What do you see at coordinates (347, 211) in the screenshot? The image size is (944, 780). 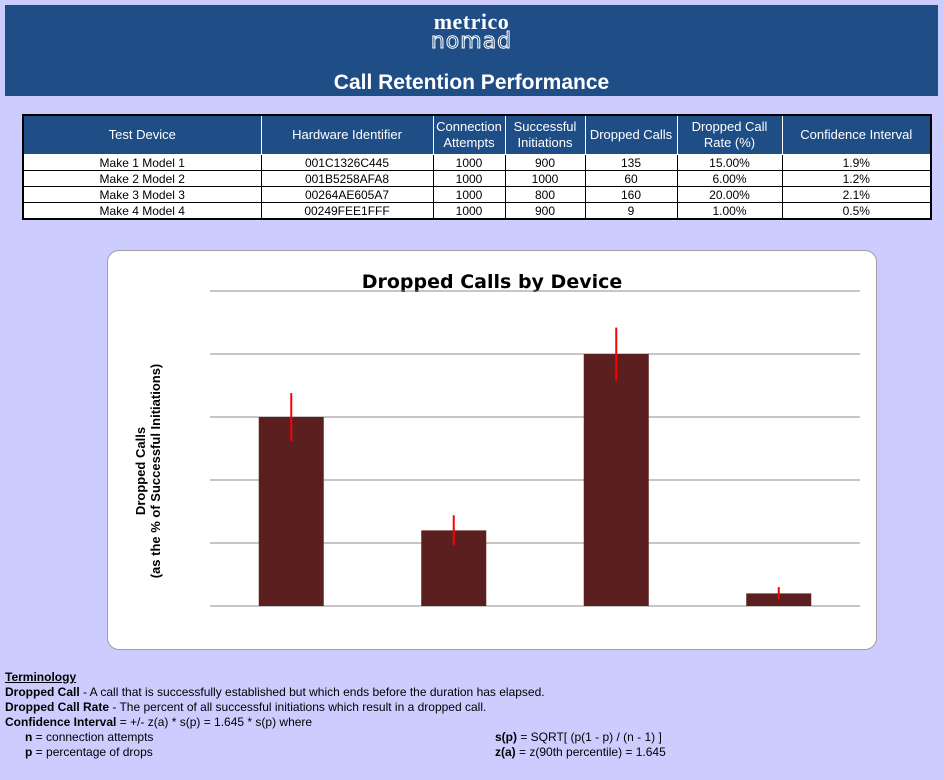 I see `table-cell: 00249FEE1FFF` at bounding box center [347, 211].